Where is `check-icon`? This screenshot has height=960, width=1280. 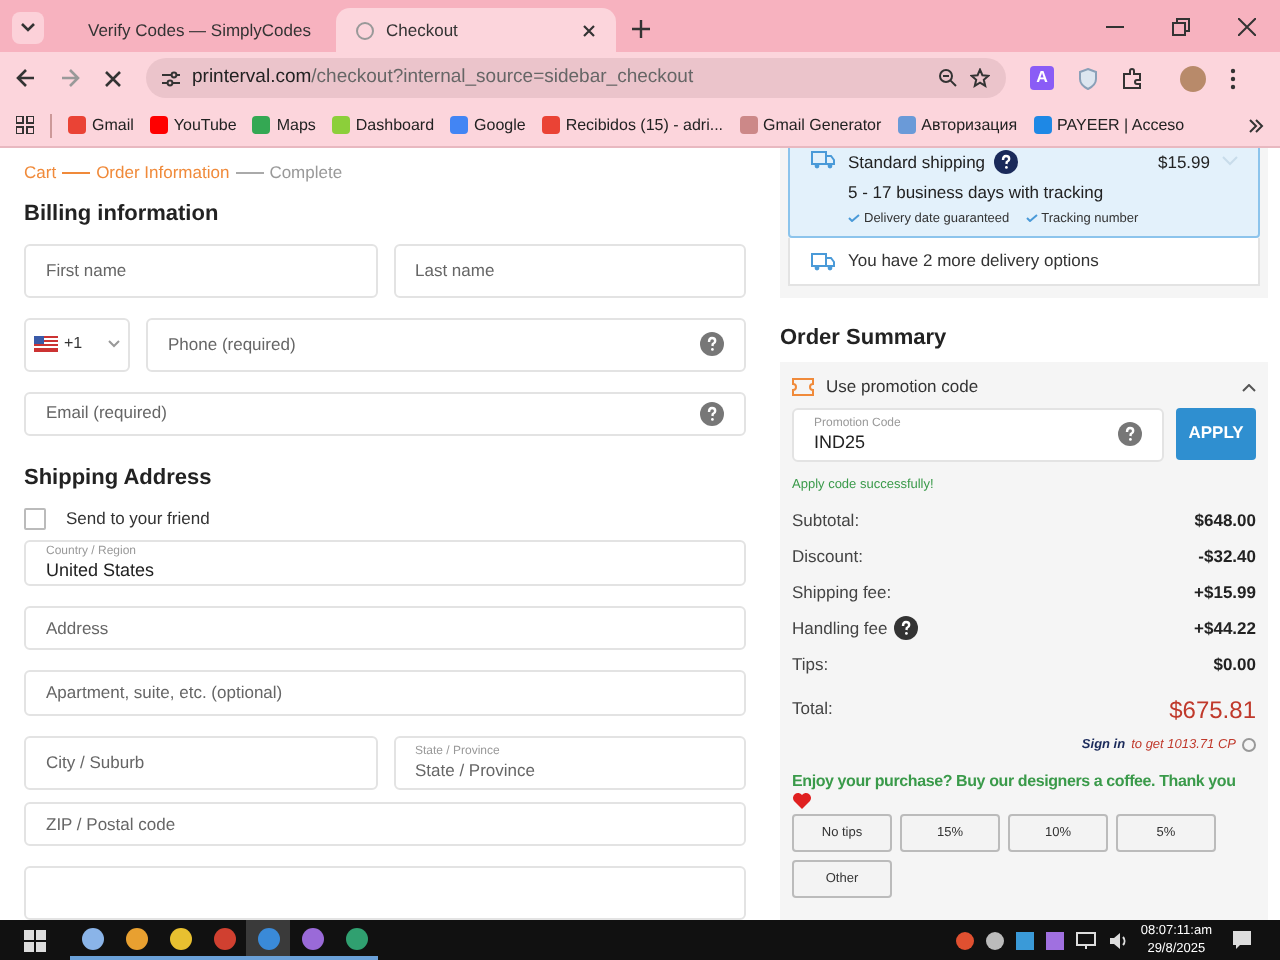
check-icon is located at coordinates (854, 218).